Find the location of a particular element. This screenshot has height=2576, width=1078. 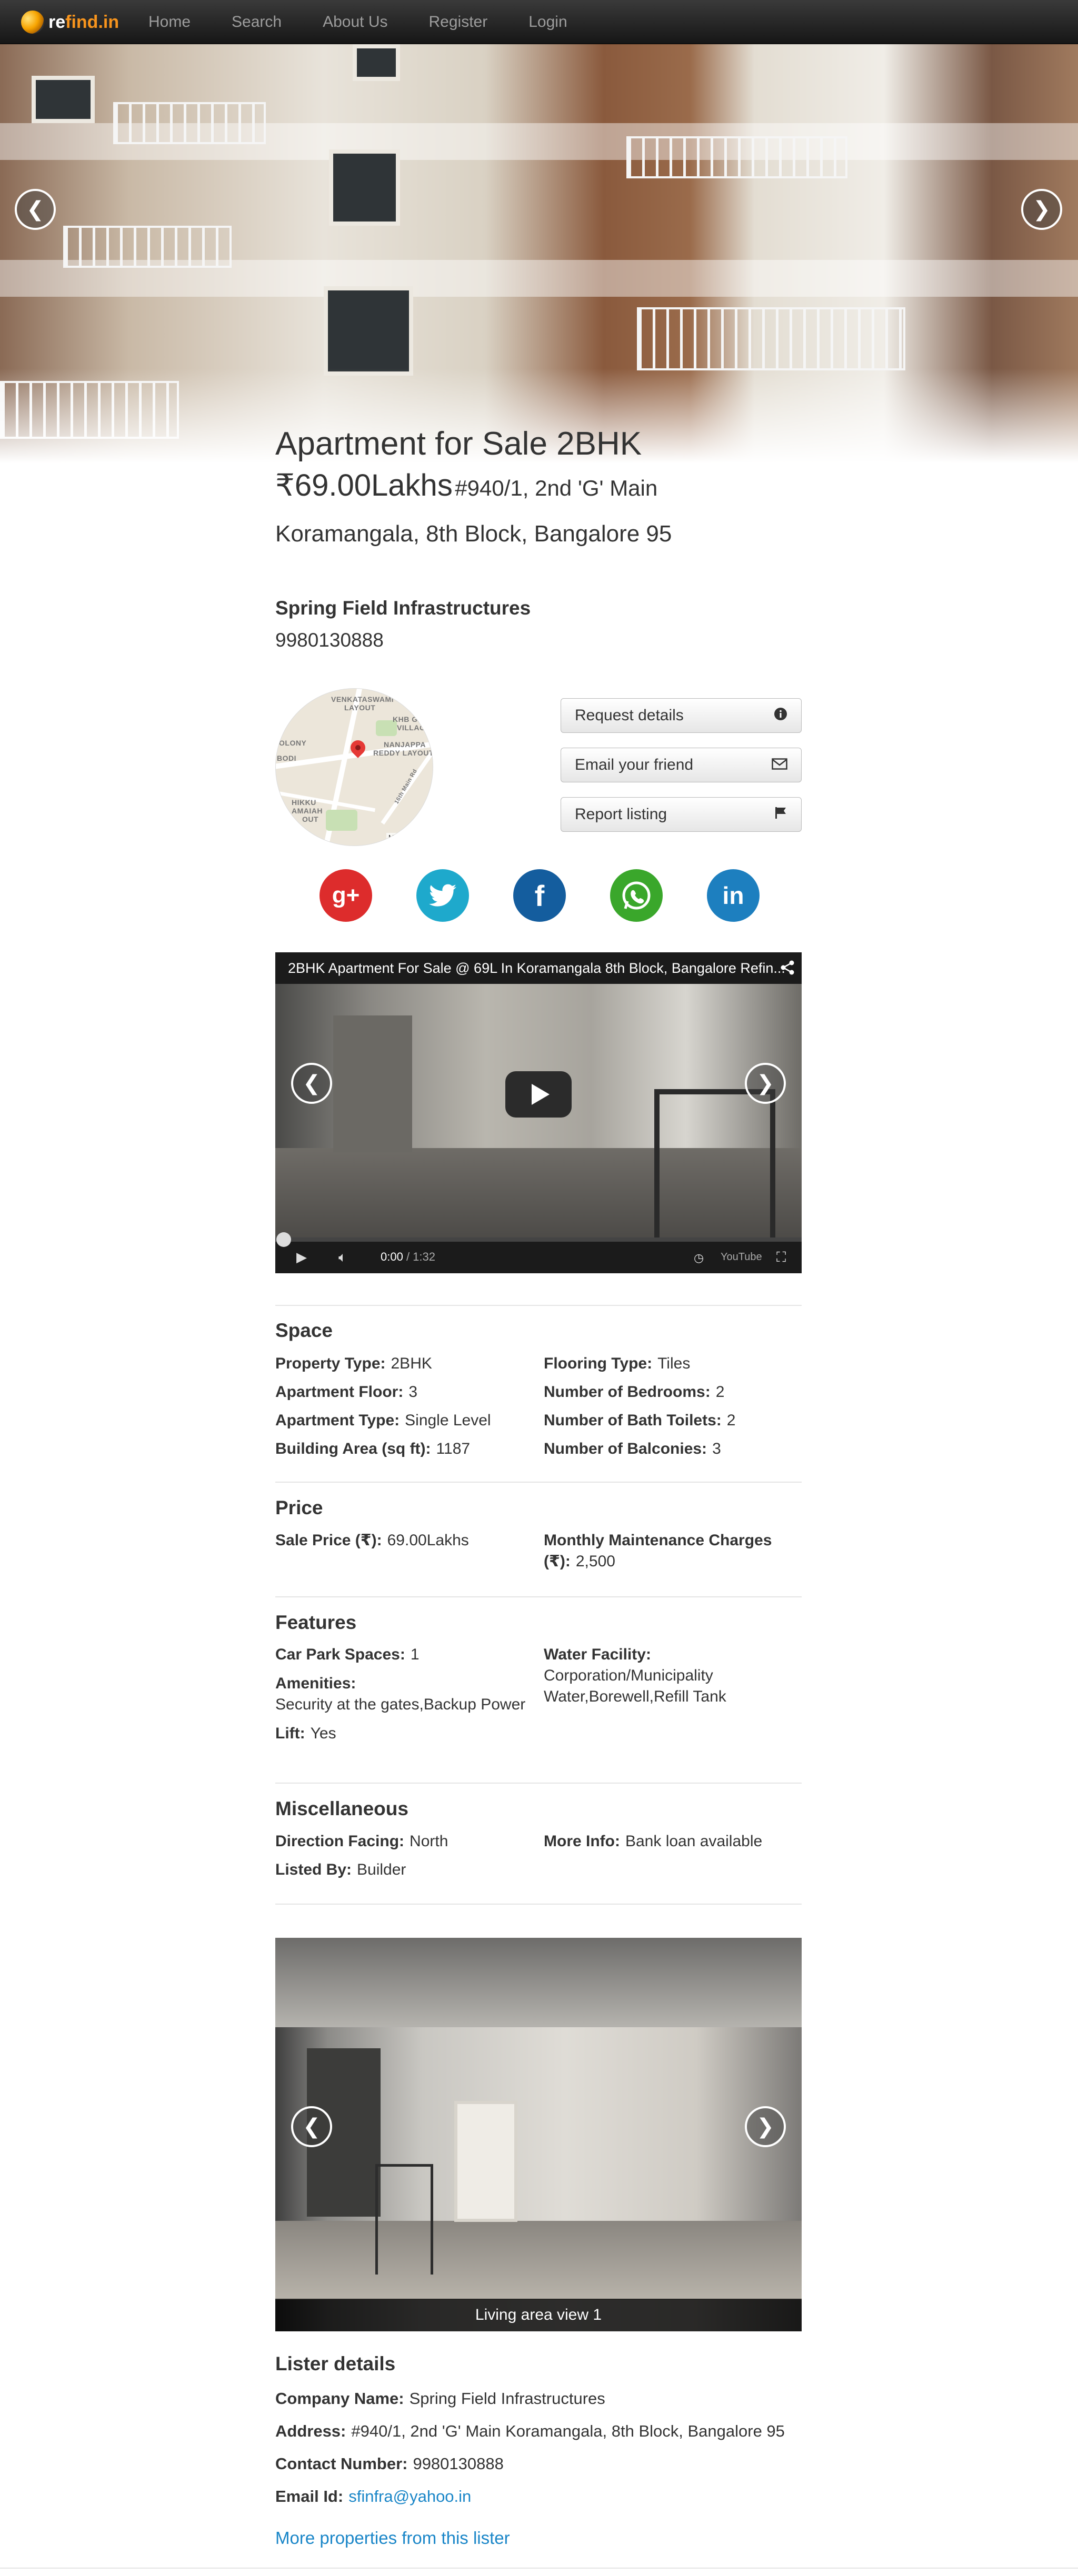

whatsapp-share-icon is located at coordinates (636, 895).